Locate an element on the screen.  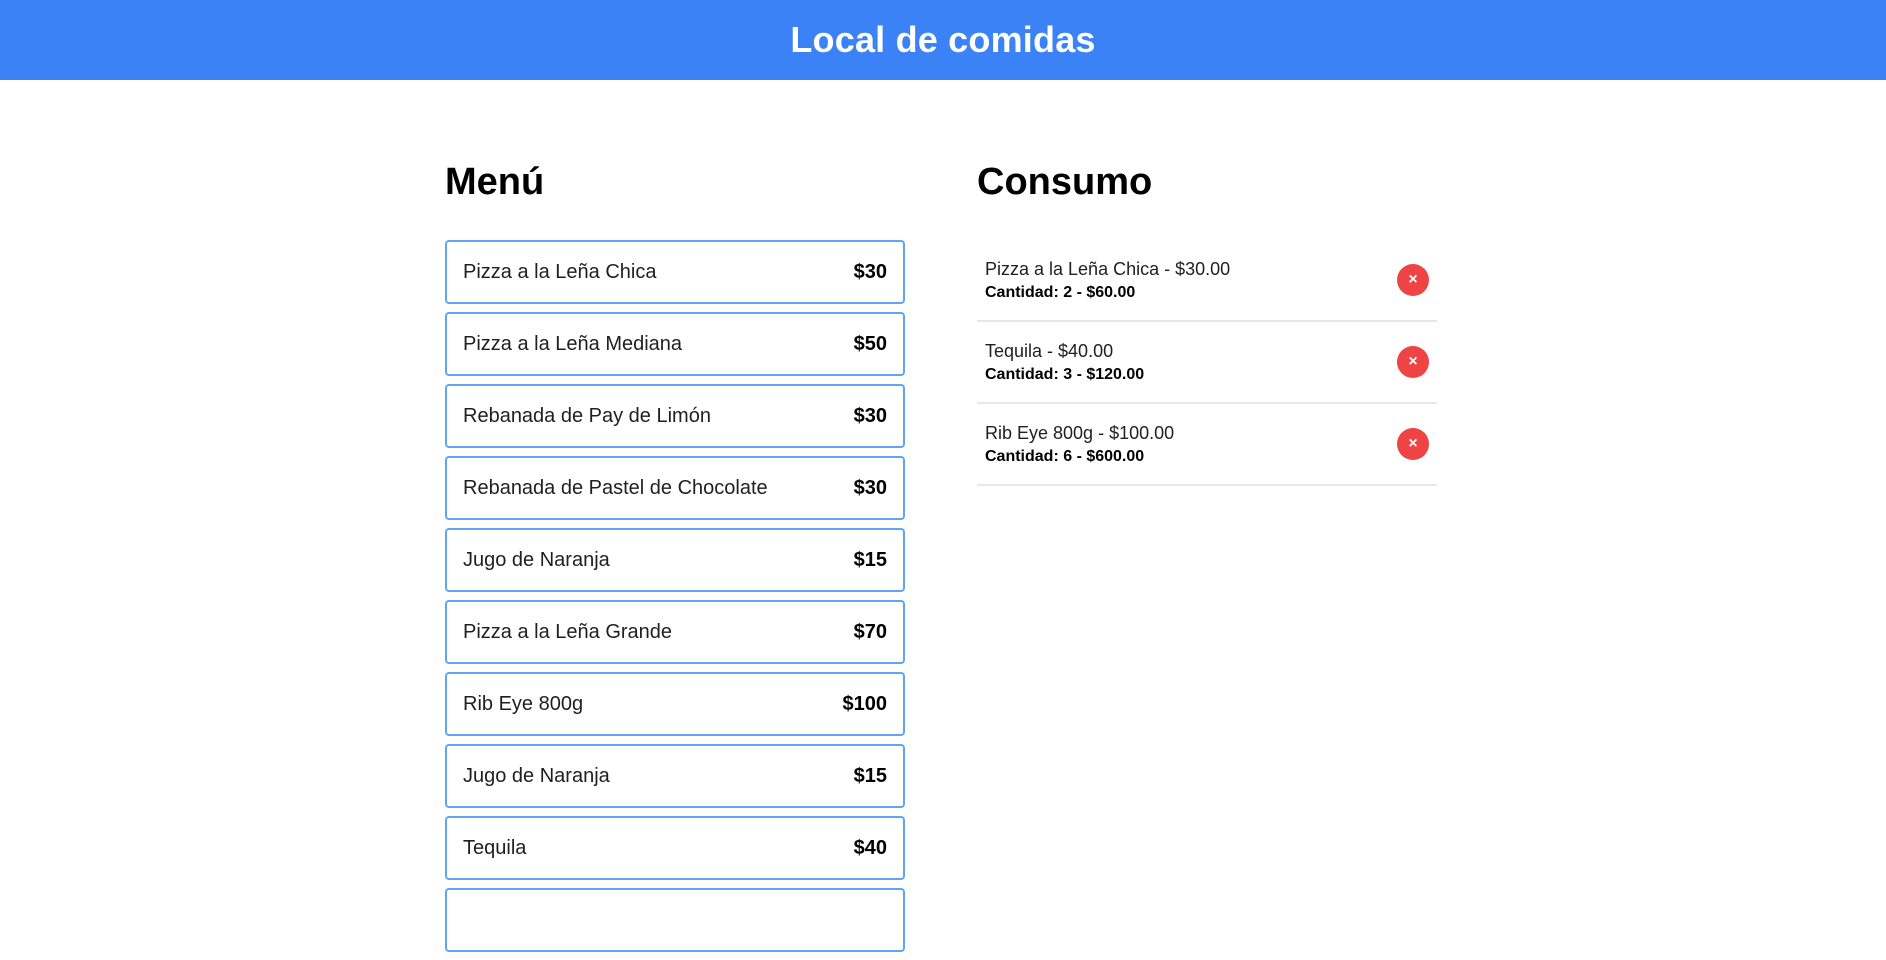
order-item-quantity: Cantidad: 2 - $60.00 is located at coordinates (1060, 292).